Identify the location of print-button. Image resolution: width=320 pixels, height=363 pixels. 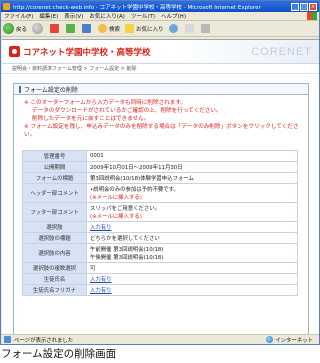
(206, 28).